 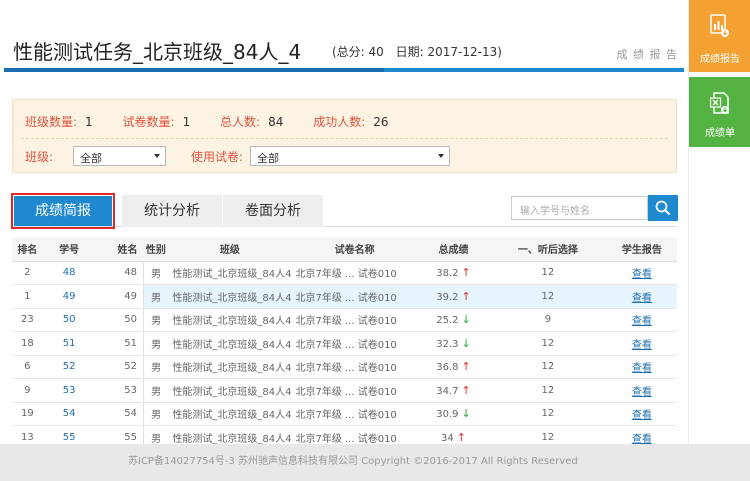 I want to click on score-cell: 32.3 ↓, so click(x=453, y=343).